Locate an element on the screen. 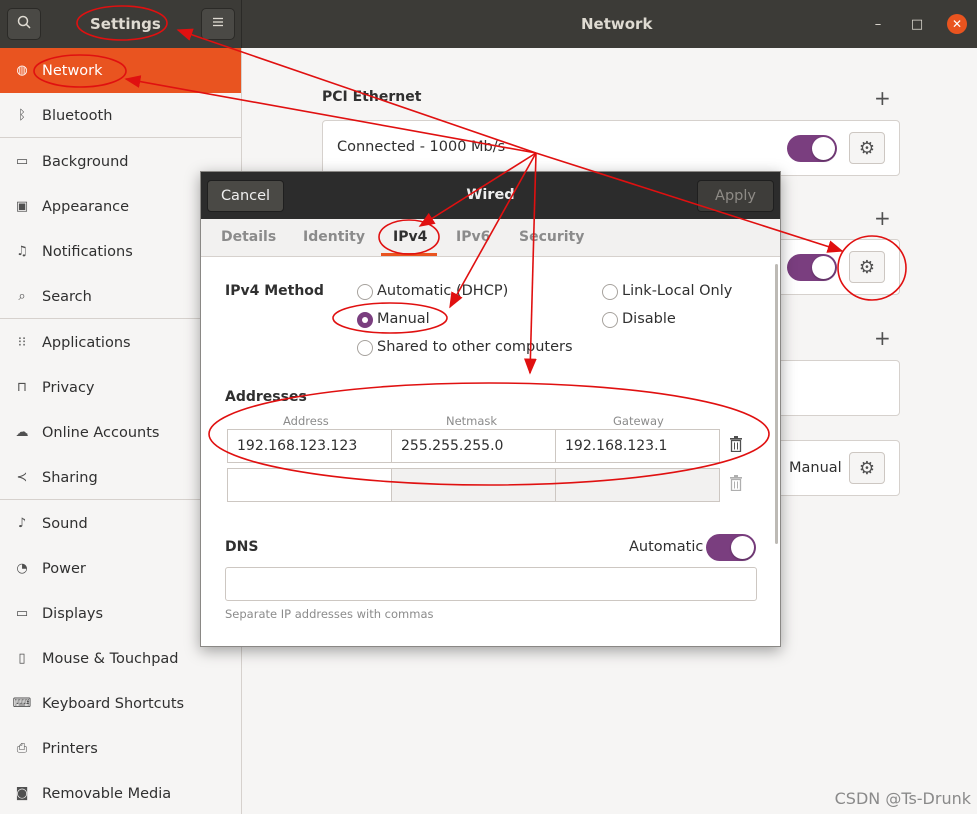 This screenshot has width=977, height=814. dns-label: DNS is located at coordinates (242, 547).